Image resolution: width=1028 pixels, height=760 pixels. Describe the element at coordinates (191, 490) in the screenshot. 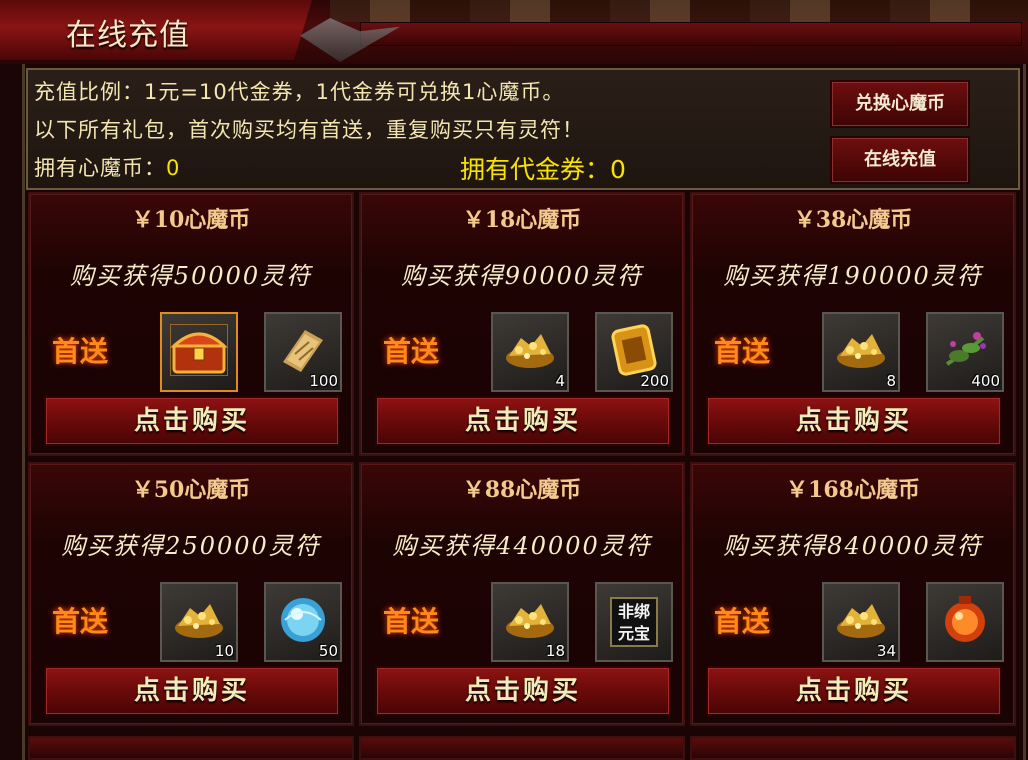

I see `pack-price: ￥50心魔币` at that location.